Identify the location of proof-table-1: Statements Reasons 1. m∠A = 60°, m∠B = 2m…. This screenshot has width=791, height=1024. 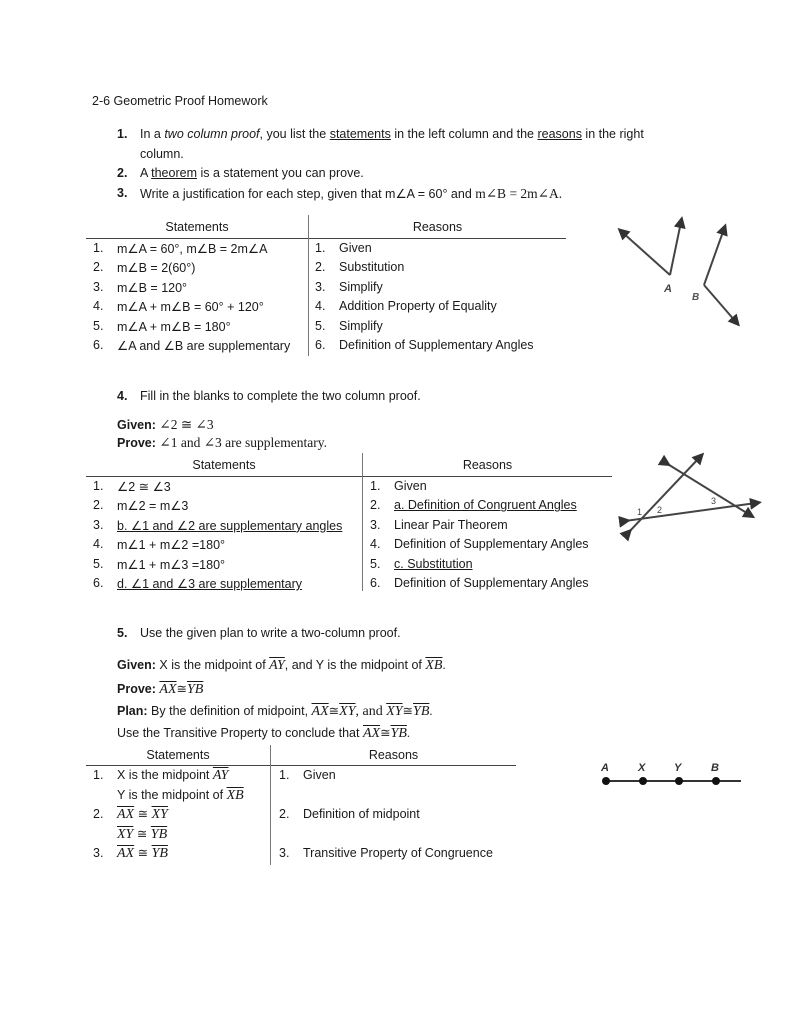
(326, 287).